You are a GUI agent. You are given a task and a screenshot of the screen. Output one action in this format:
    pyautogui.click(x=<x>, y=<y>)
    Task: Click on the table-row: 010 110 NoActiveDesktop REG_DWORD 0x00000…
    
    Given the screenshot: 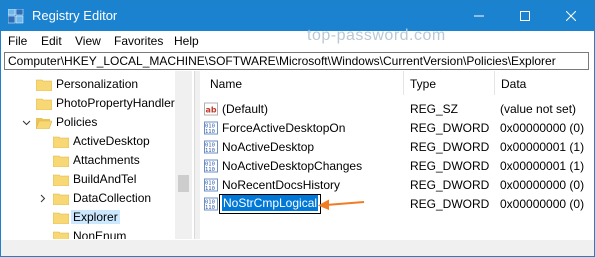 What is the action you would take?
    pyautogui.click(x=395, y=147)
    